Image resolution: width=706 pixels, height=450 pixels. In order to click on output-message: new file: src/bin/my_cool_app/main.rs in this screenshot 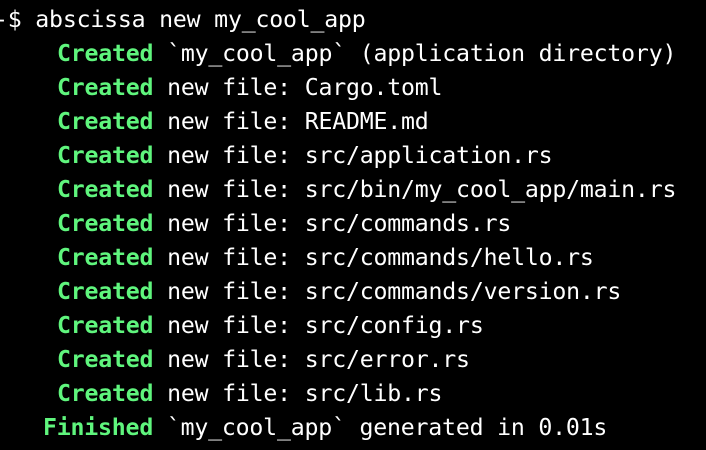, I will do `click(422, 189)`.